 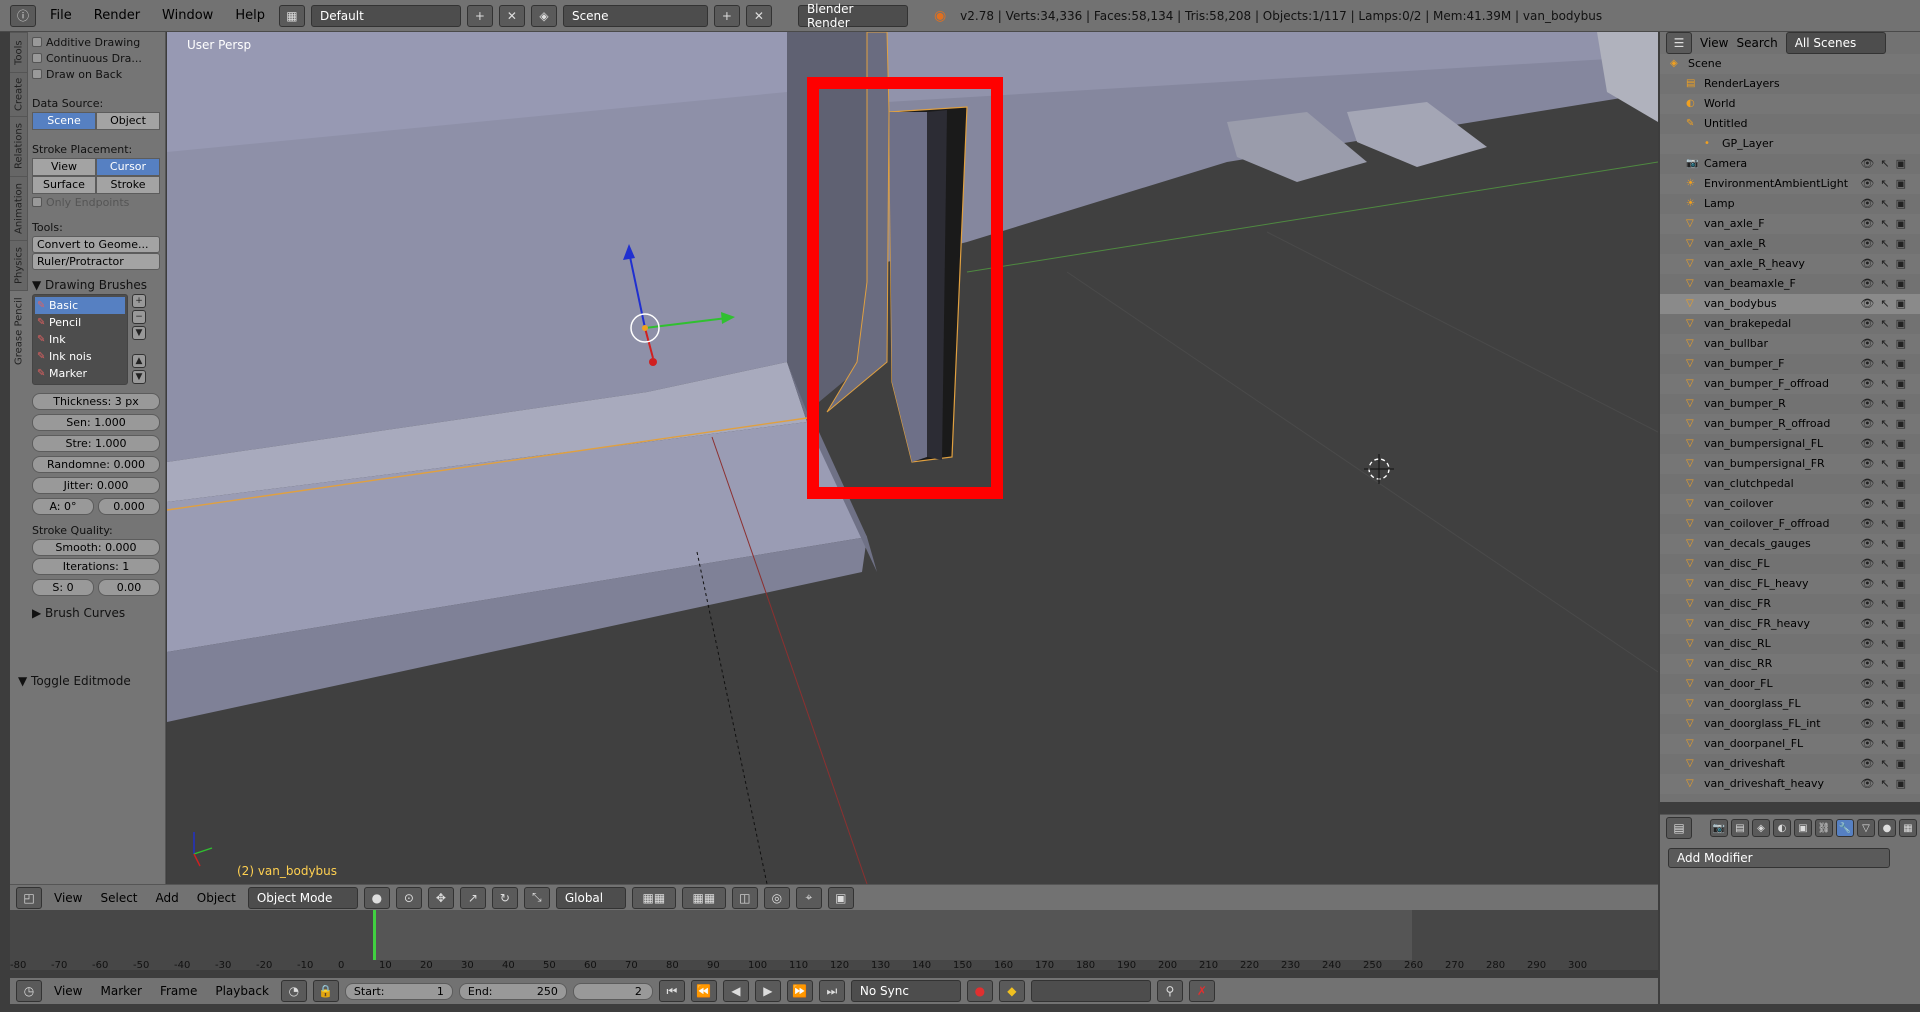 What do you see at coordinates (852, 16) in the screenshot?
I see `render-engine-select: Blender Render` at bounding box center [852, 16].